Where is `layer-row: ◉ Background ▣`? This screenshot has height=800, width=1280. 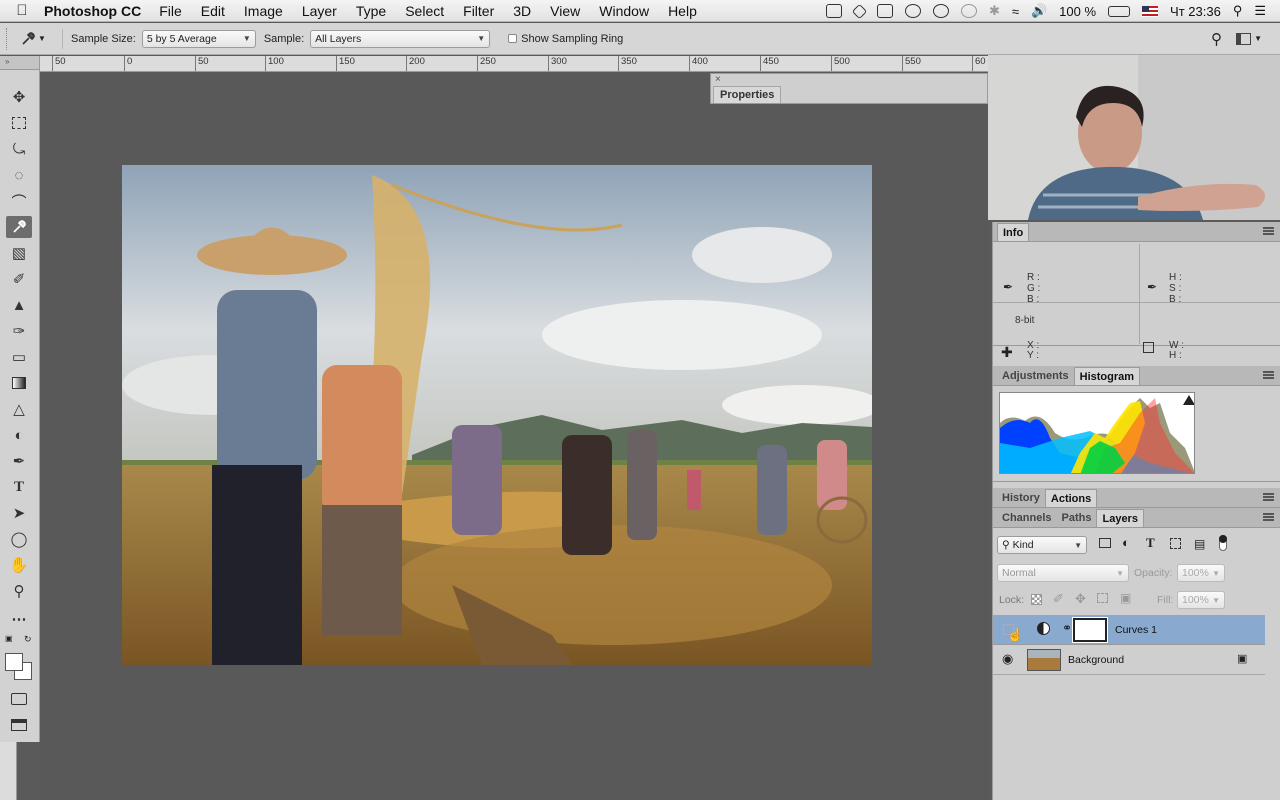
layer-row: ◉ Background ▣ is located at coordinates (1129, 660).